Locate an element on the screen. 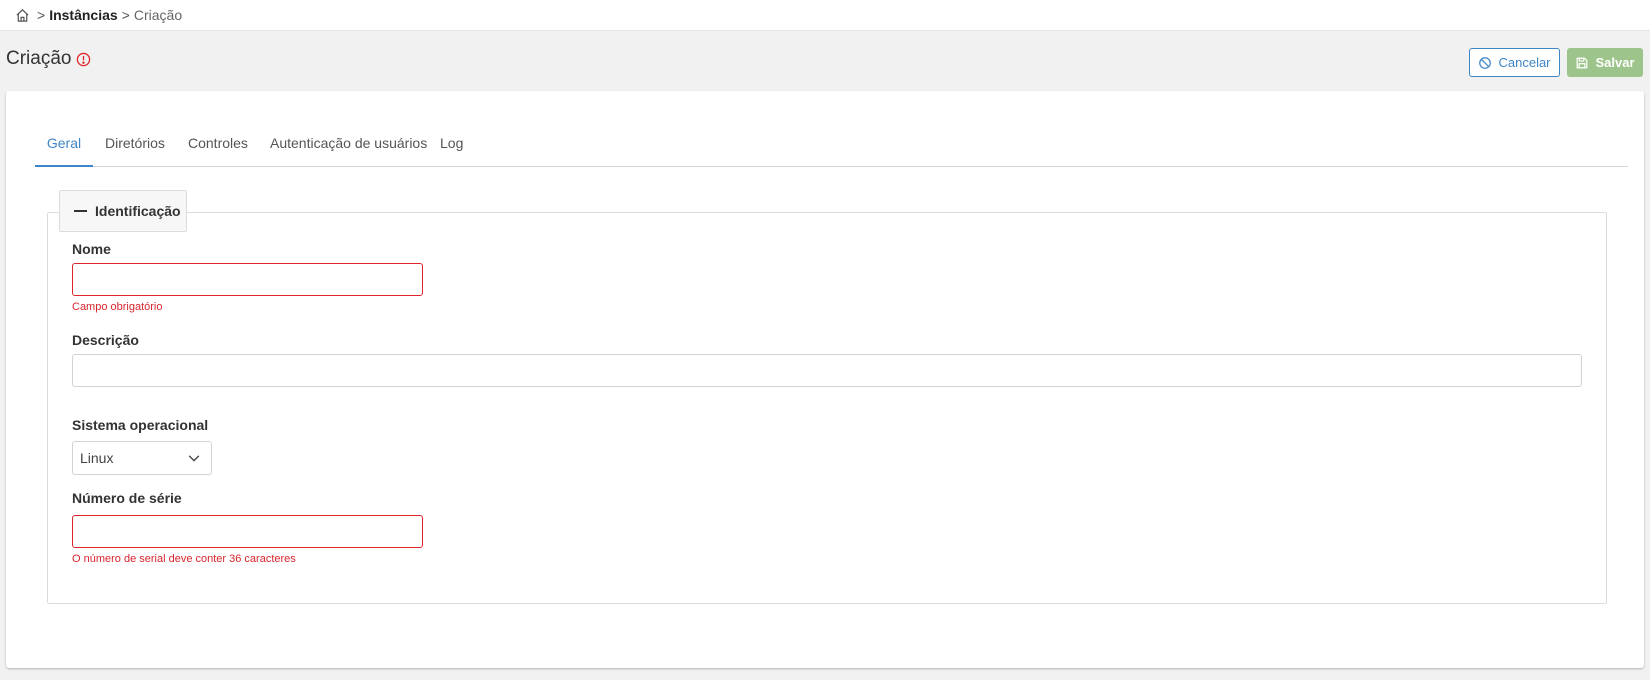 The width and height of the screenshot is (1650, 680). nome-label: Nome is located at coordinates (91, 249).